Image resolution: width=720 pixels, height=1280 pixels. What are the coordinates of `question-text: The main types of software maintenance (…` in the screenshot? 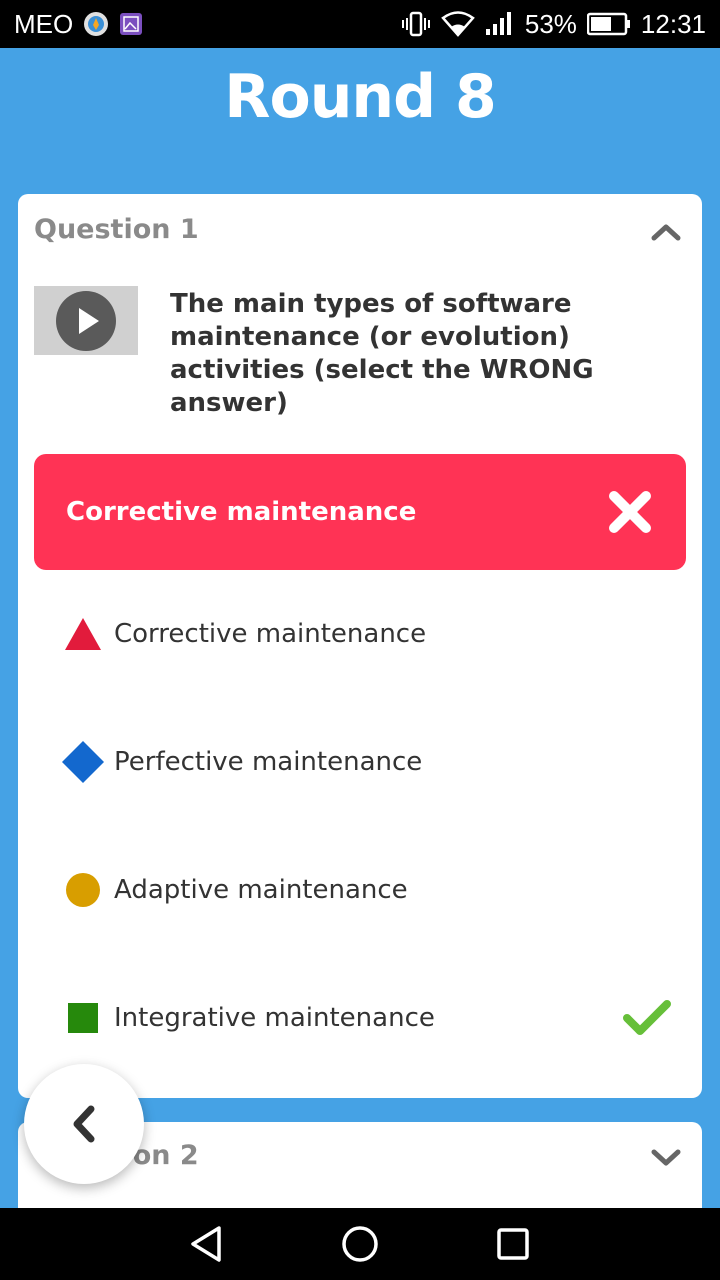 It's located at (382, 353).